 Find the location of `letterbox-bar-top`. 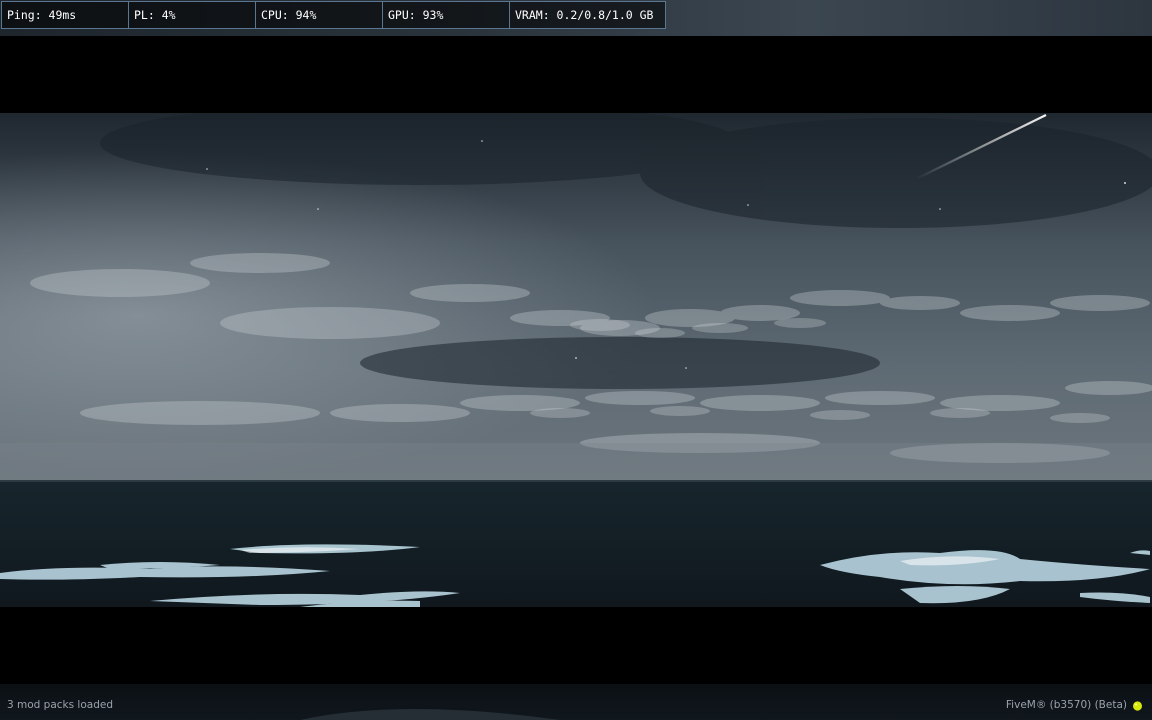

letterbox-bar-top is located at coordinates (576, 74).